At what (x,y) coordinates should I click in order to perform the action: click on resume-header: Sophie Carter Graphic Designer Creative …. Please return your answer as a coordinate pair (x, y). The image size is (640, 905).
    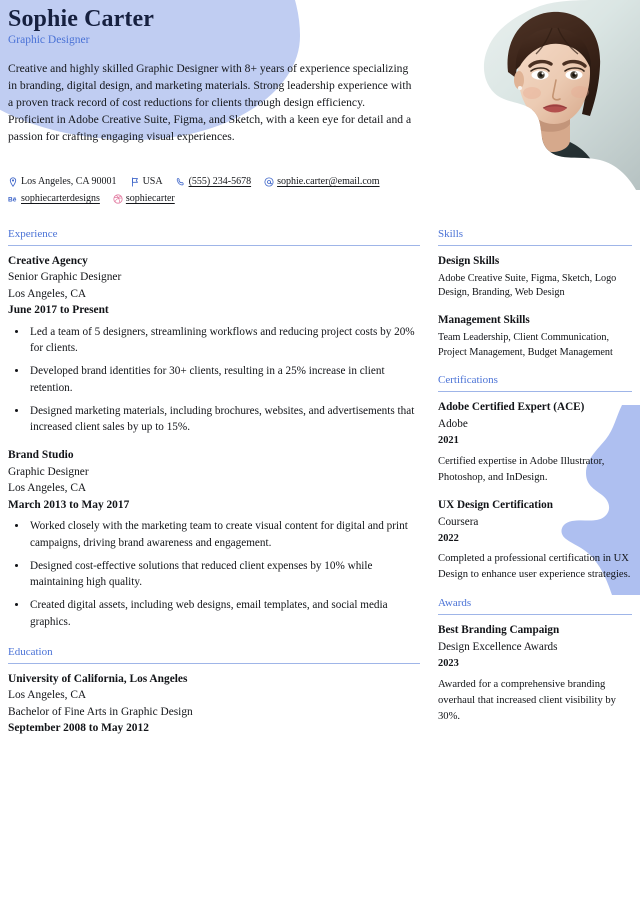
    Looking at the image, I should click on (218, 75).